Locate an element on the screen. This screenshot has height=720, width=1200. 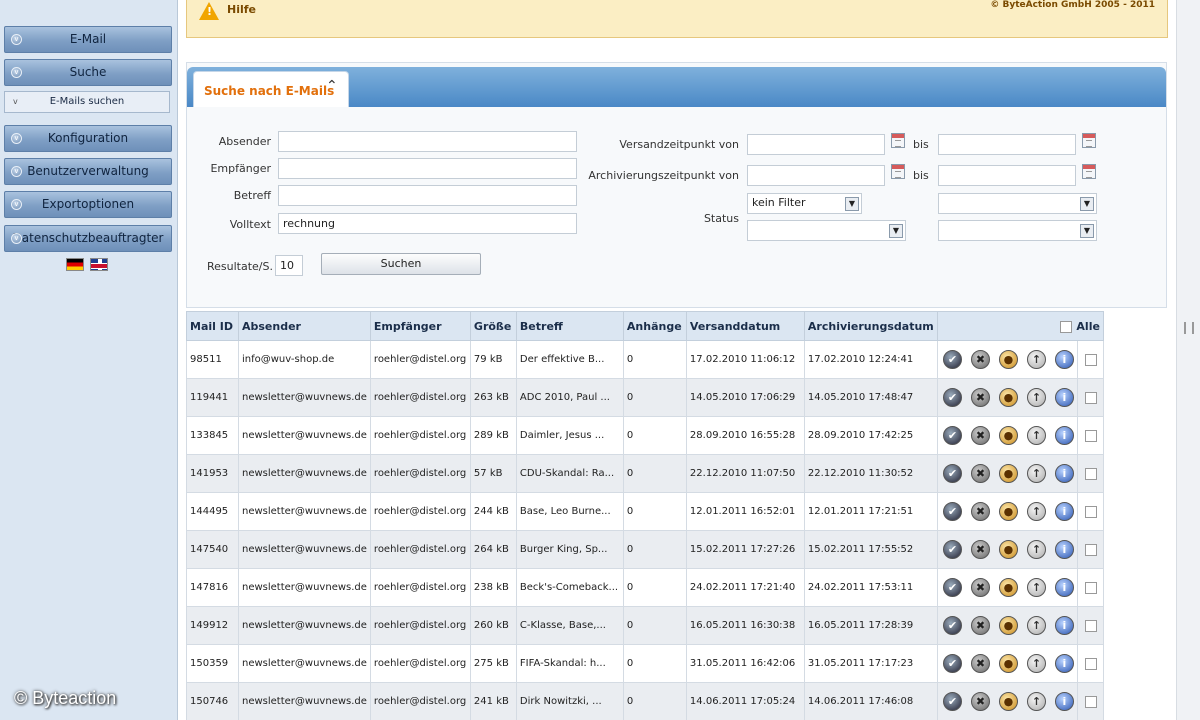
col-header-groesse: Größe is located at coordinates (493, 326).